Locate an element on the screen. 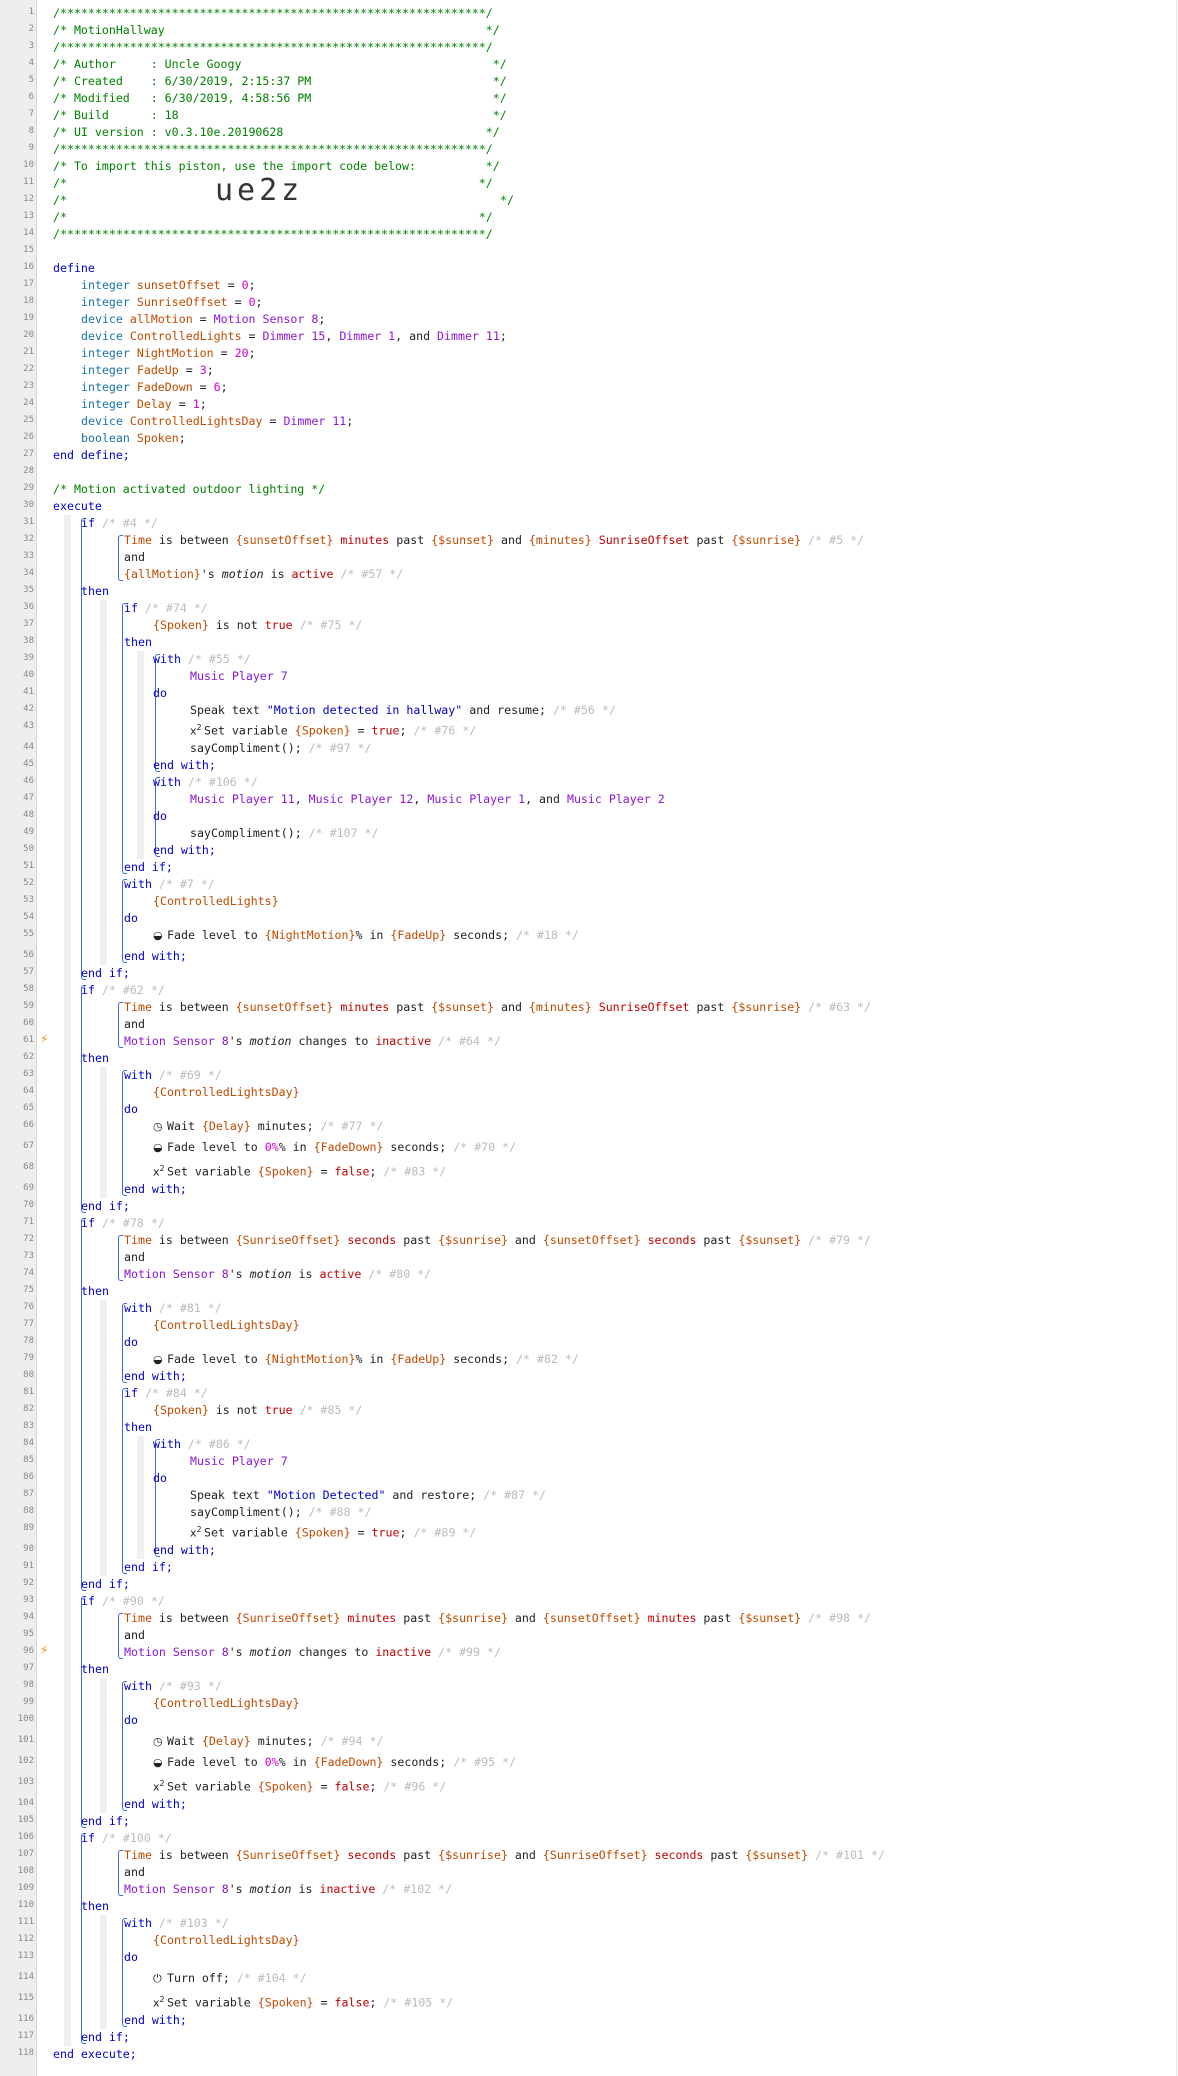  line-number: 6 is located at coordinates (31, 97).